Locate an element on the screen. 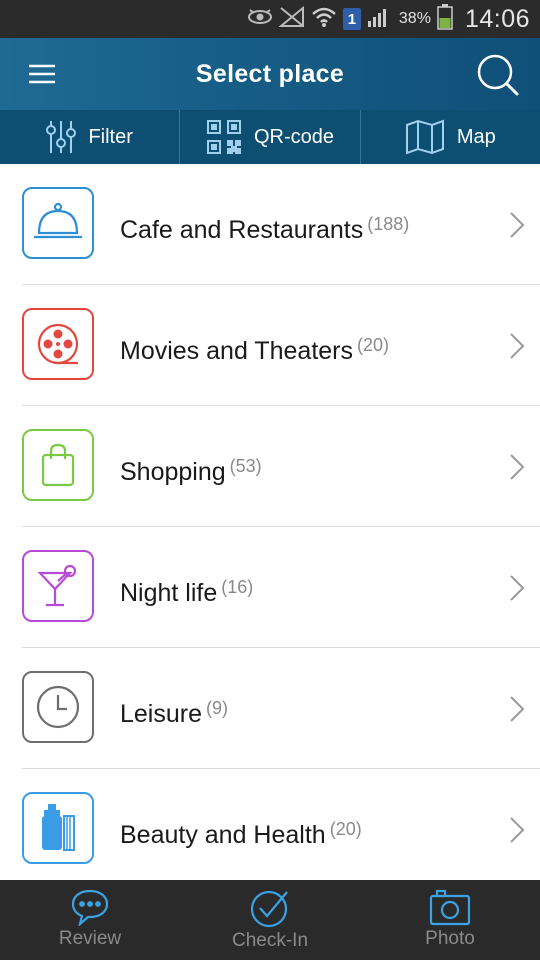  status-icons: 1 38% 14:06 is located at coordinates (388, 19).